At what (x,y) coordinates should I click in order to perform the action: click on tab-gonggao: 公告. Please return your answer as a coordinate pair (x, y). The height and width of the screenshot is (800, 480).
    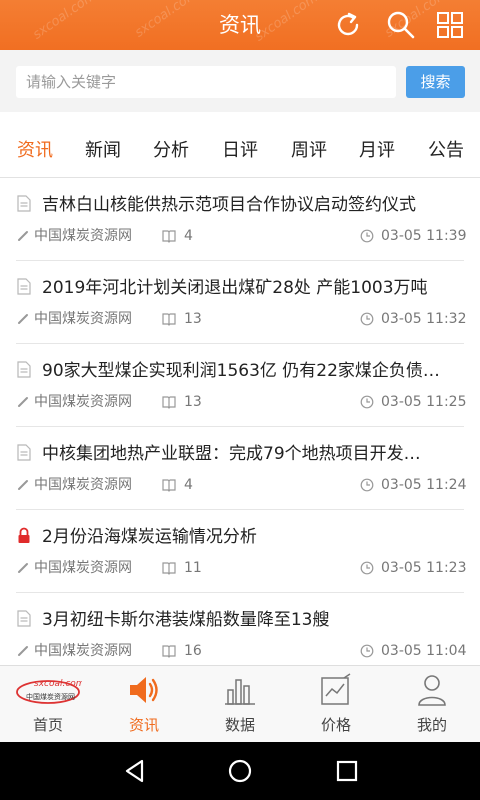
    Looking at the image, I should click on (446, 151).